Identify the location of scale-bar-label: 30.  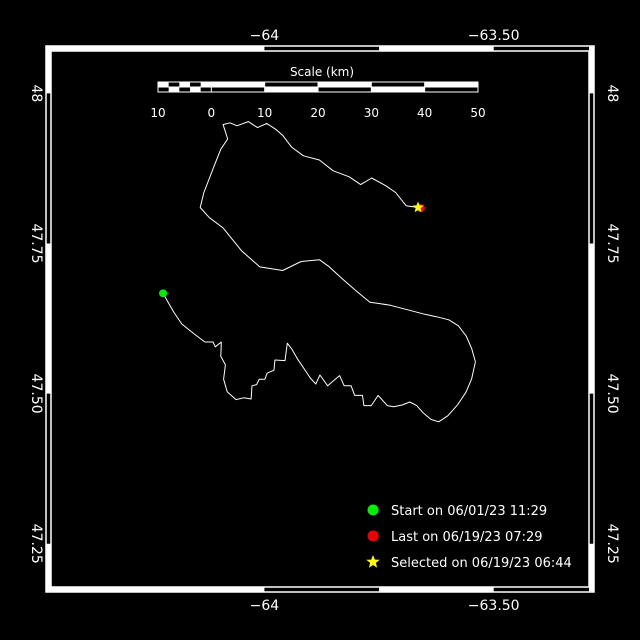
(371, 113).